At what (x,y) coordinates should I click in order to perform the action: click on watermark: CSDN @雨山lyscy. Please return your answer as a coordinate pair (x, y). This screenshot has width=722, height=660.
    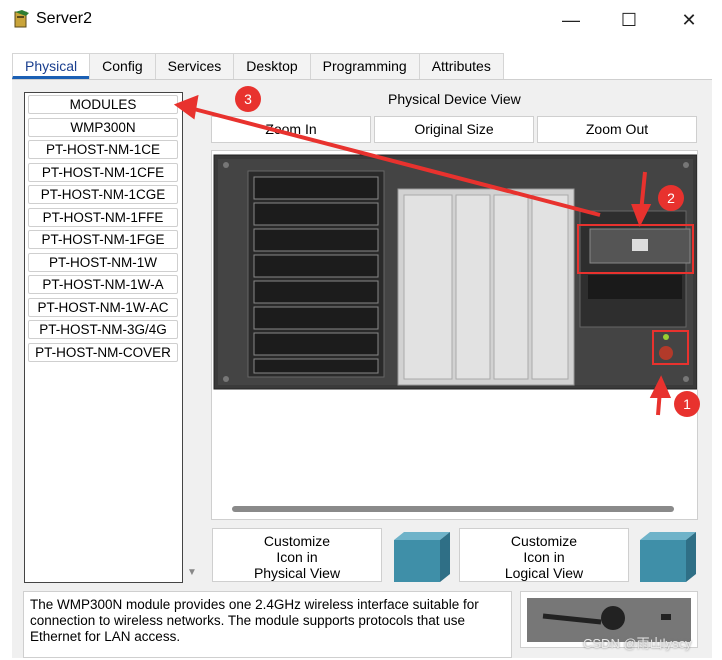
    Looking at the image, I should click on (637, 643).